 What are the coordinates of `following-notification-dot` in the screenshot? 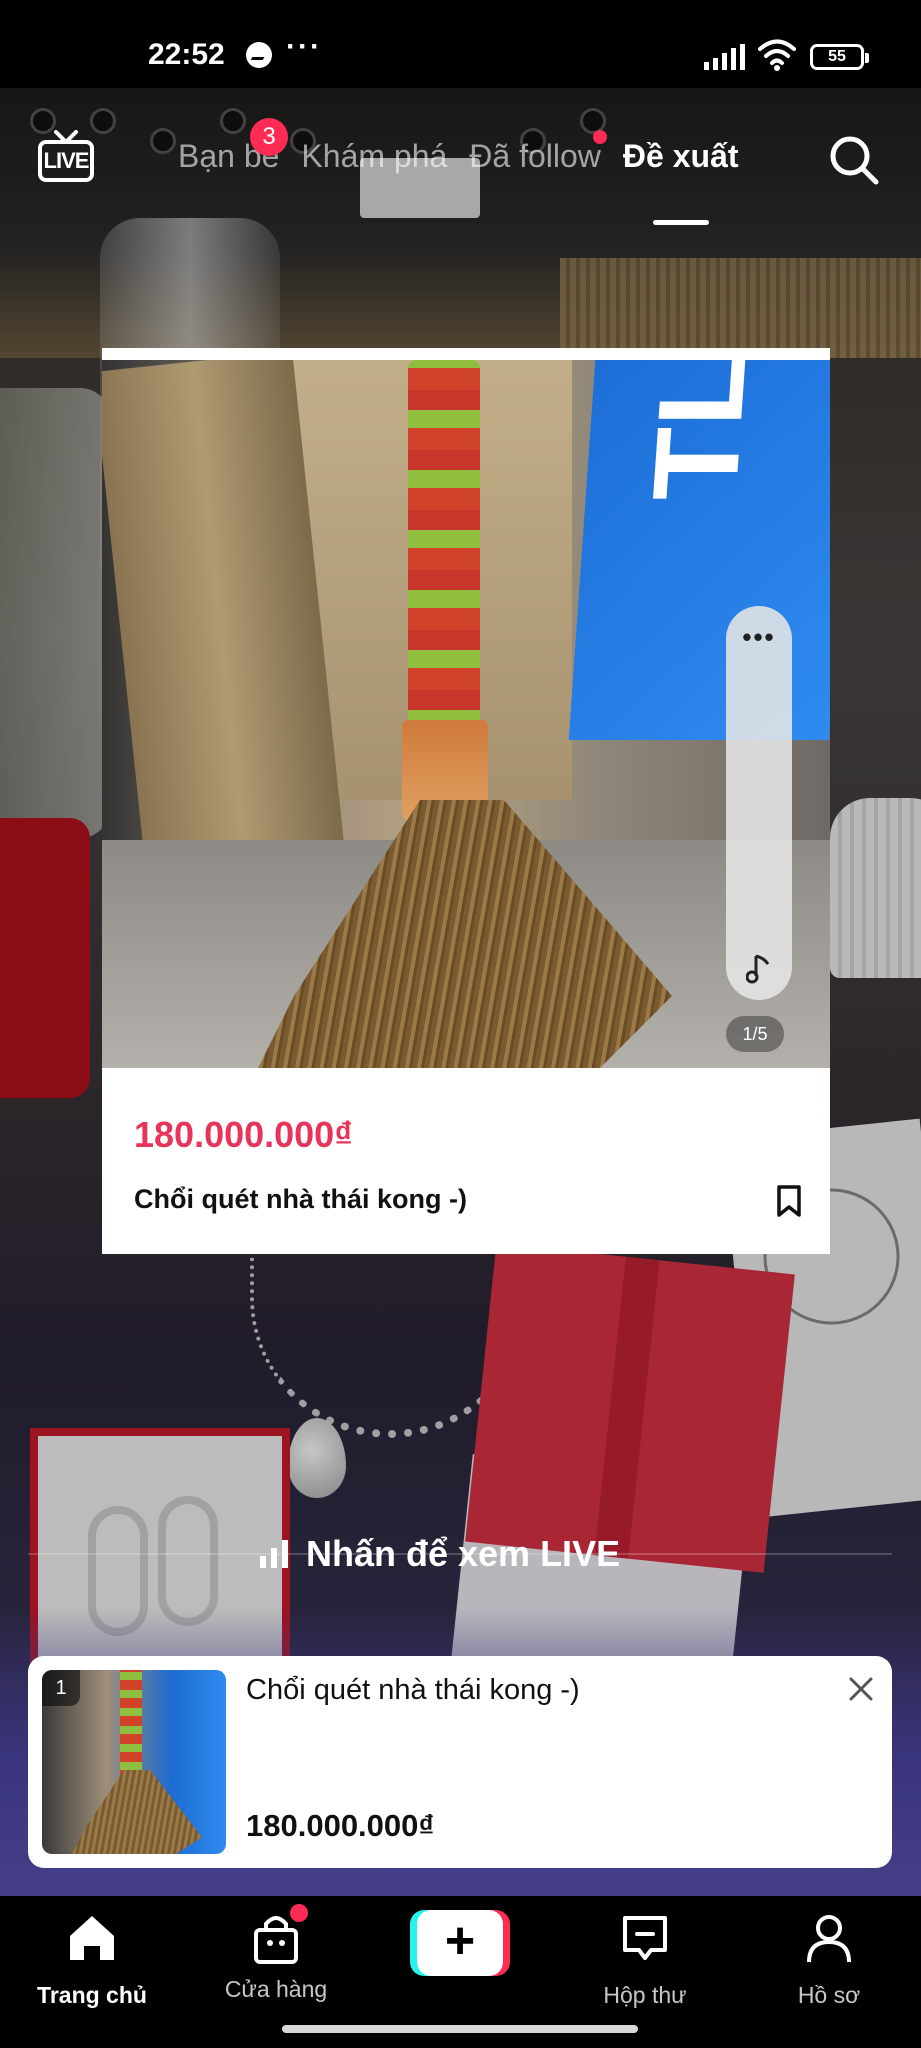 It's located at (599, 137).